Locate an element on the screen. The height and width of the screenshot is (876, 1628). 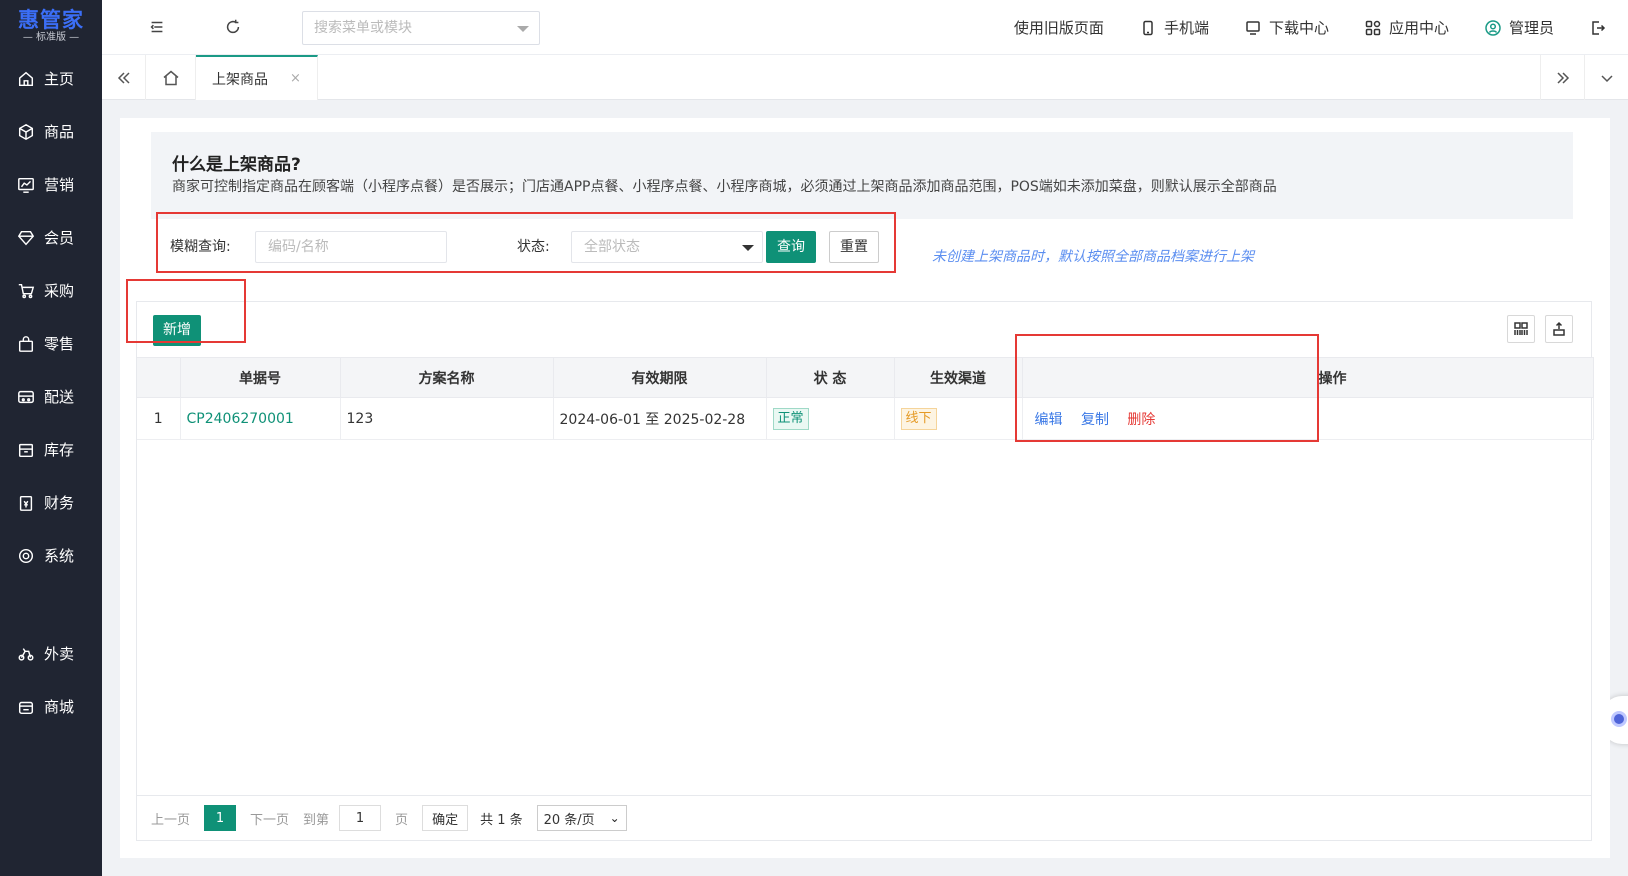
next-page-button: 下一页 is located at coordinates (269, 818).